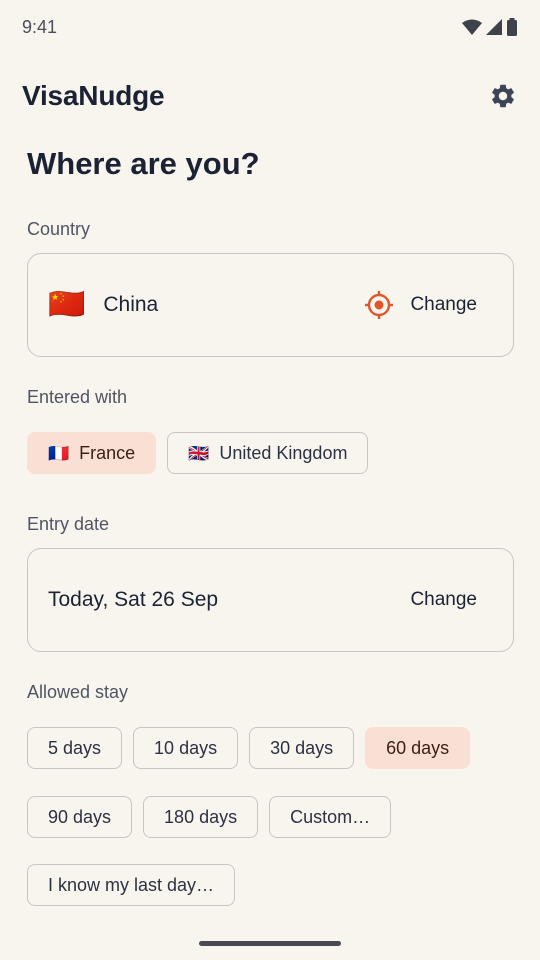  What do you see at coordinates (77, 397) in the screenshot?
I see `entered-with-label: Entered with` at bounding box center [77, 397].